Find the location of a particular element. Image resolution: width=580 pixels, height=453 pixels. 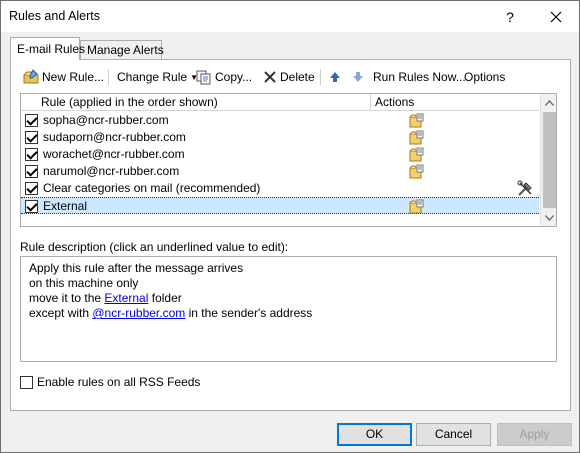

arrow-up-icon is located at coordinates (335, 77).